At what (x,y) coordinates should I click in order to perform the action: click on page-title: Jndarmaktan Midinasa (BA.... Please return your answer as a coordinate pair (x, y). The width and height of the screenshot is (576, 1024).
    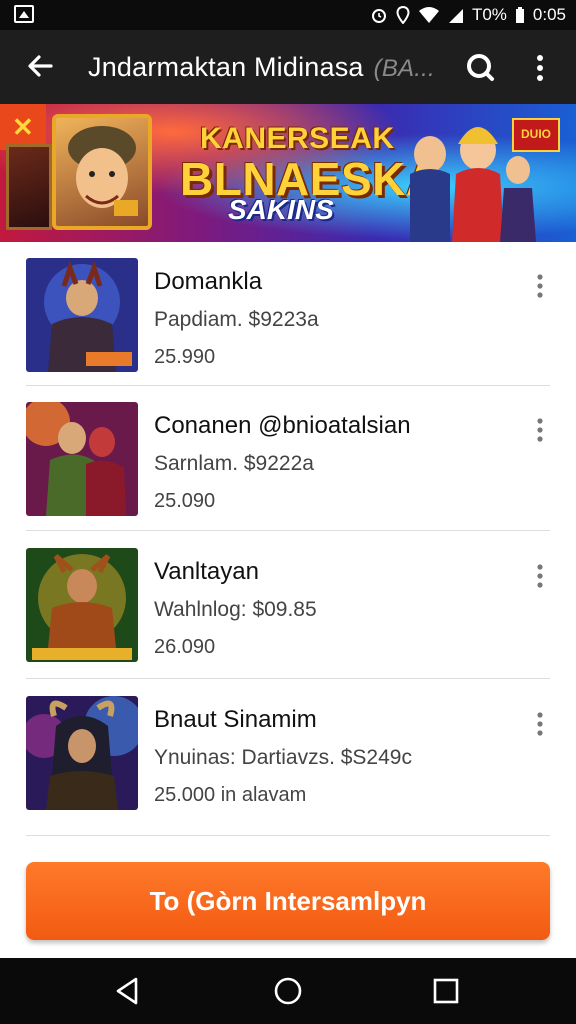
    Looking at the image, I should click on (261, 67).